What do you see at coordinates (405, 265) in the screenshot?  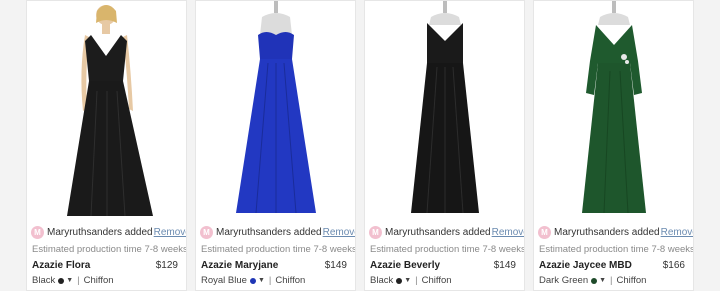 I see `product-name: Azazie Beverly` at bounding box center [405, 265].